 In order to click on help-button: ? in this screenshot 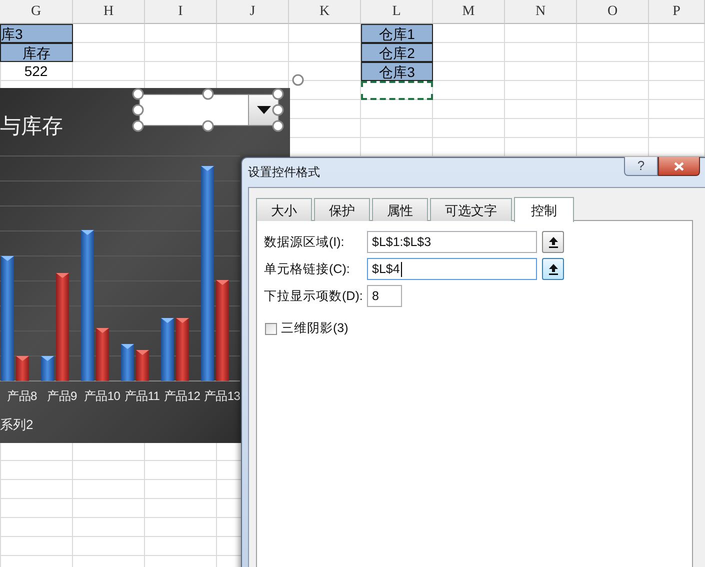, I will do `click(641, 166)`.